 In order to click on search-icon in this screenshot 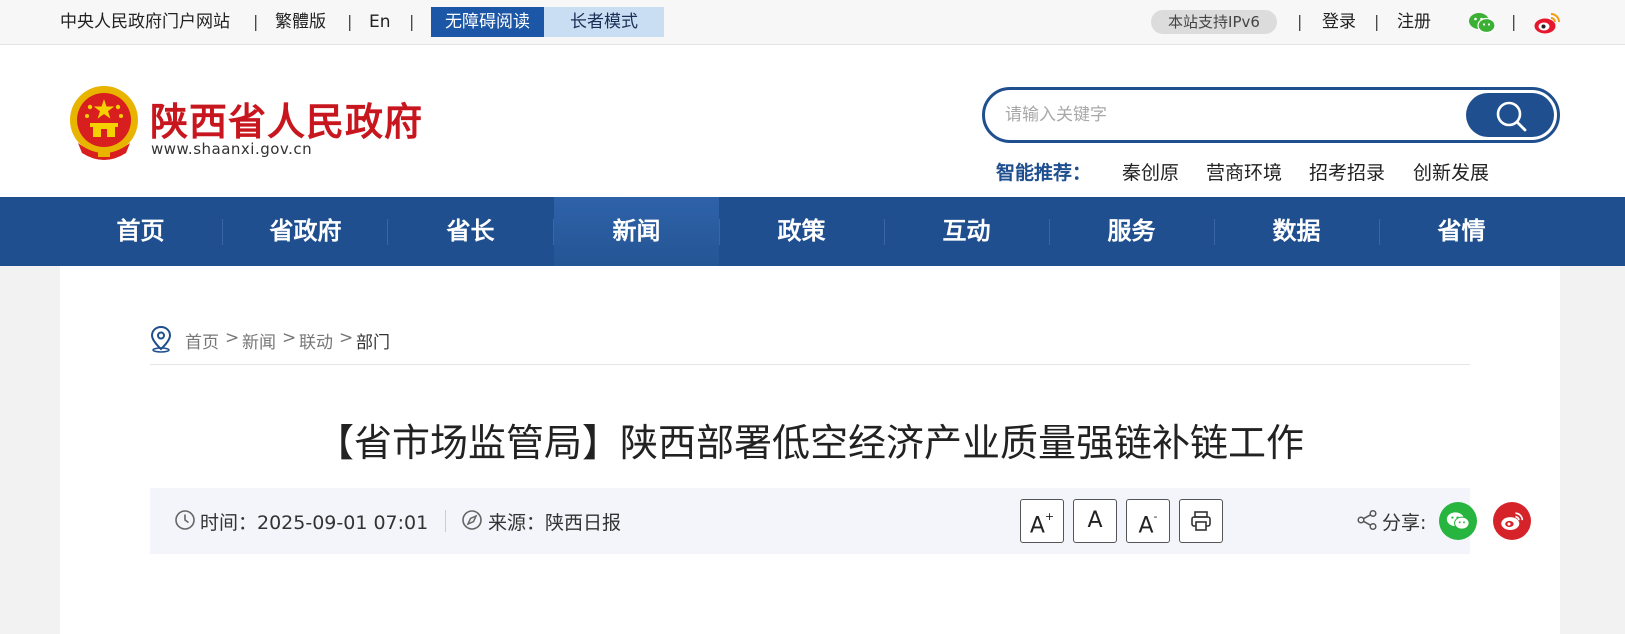, I will do `click(1511, 116)`.